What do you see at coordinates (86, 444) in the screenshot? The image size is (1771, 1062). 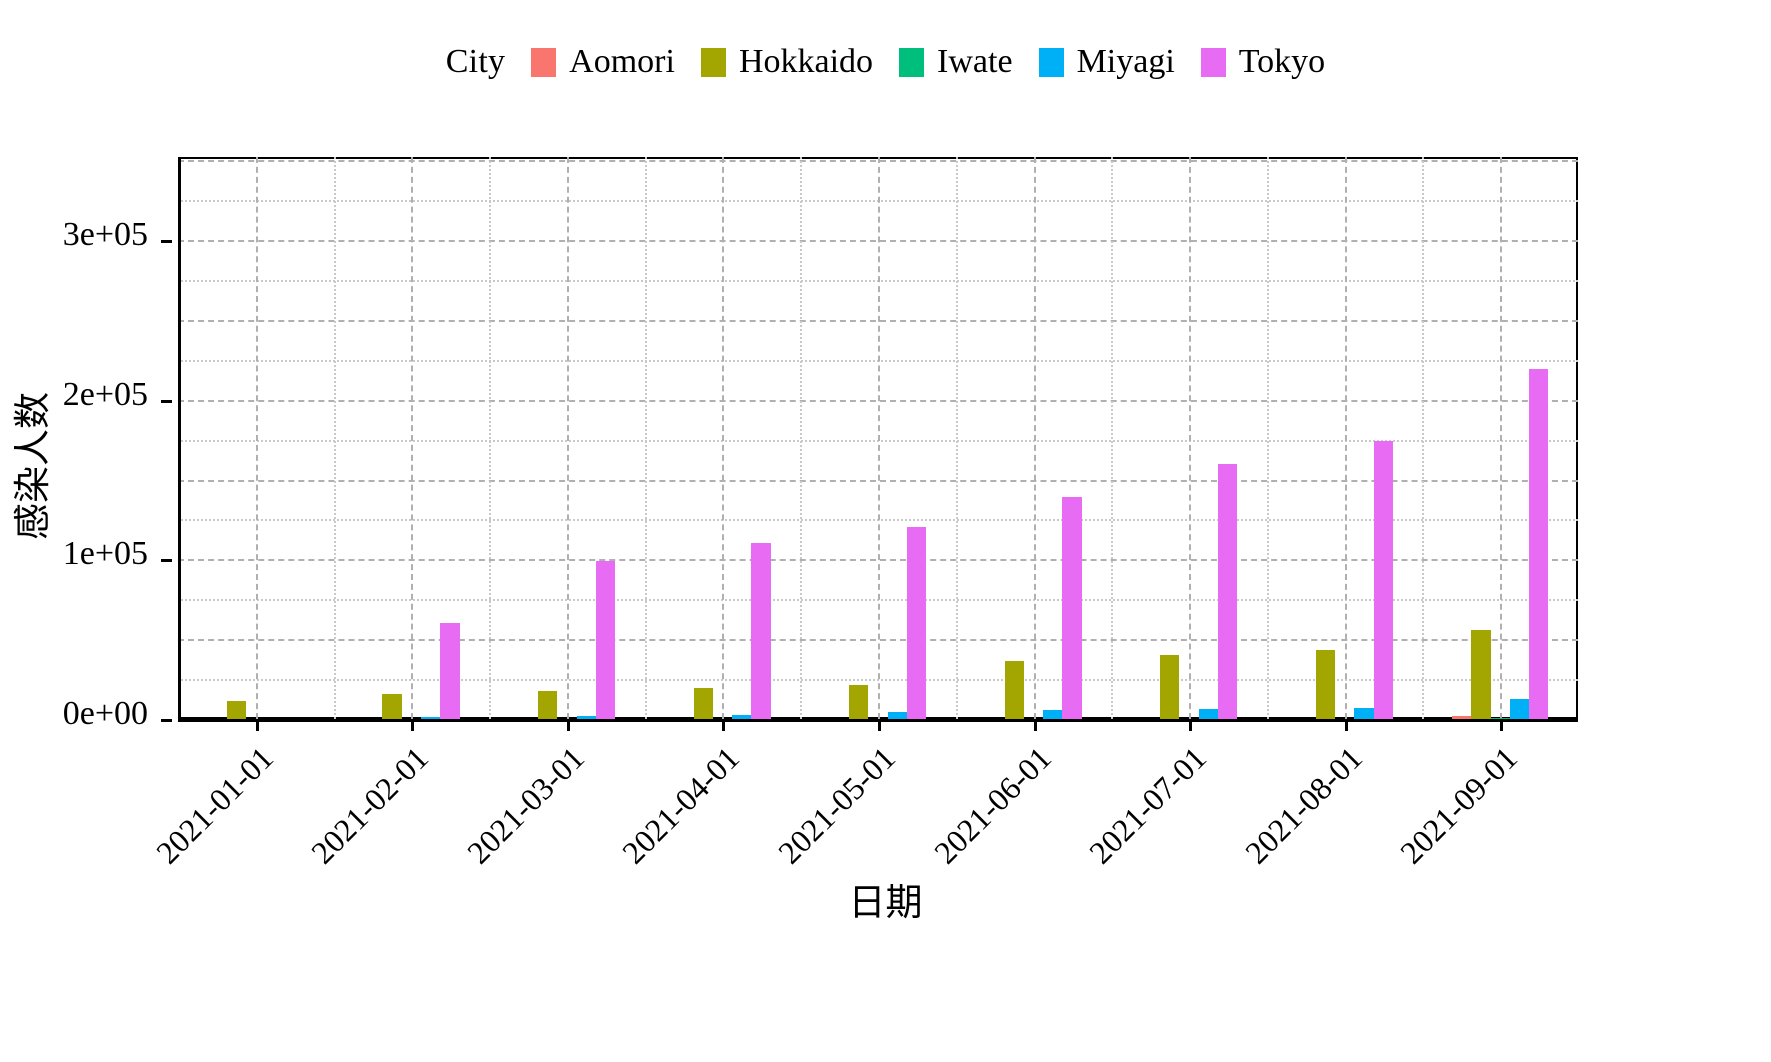 I see `y-axis-ticks: 0e+00 1e+05 2e+05 3e+05` at bounding box center [86, 444].